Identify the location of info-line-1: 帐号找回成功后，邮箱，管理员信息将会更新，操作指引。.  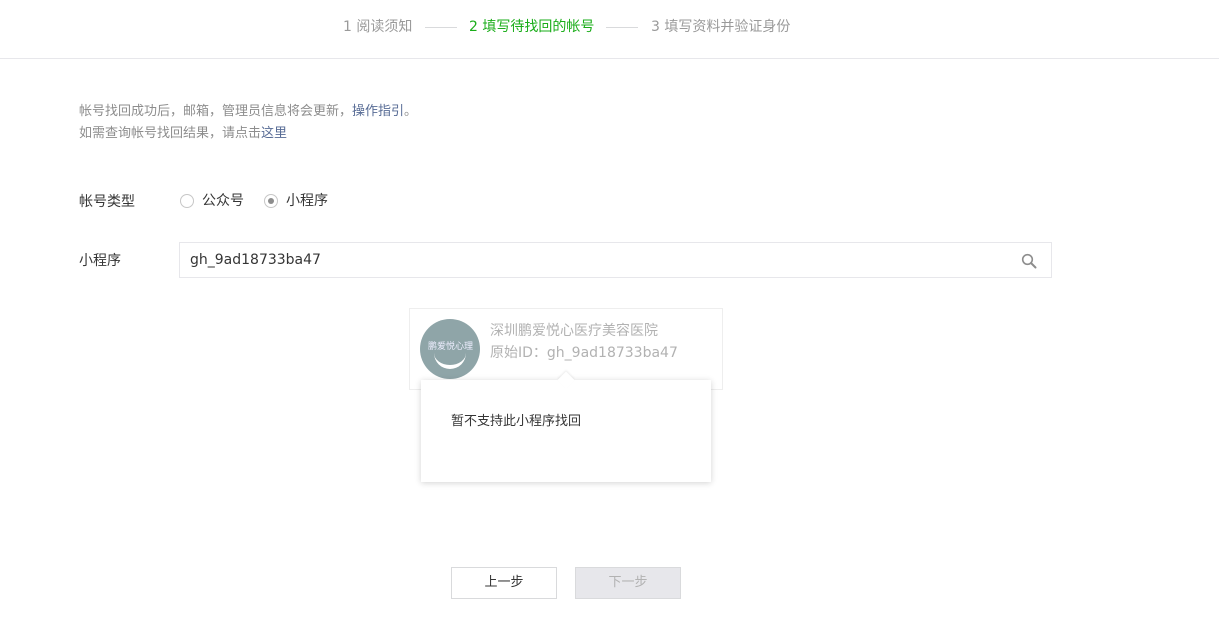
(248, 112).